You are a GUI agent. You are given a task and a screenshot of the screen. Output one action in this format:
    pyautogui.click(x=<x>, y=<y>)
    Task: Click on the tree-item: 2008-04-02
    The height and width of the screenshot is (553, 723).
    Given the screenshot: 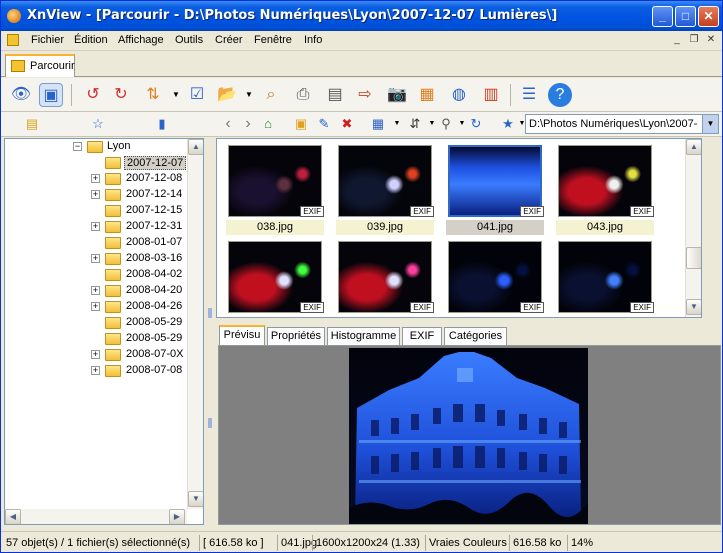 What is the action you would take?
    pyautogui.click(x=97, y=275)
    